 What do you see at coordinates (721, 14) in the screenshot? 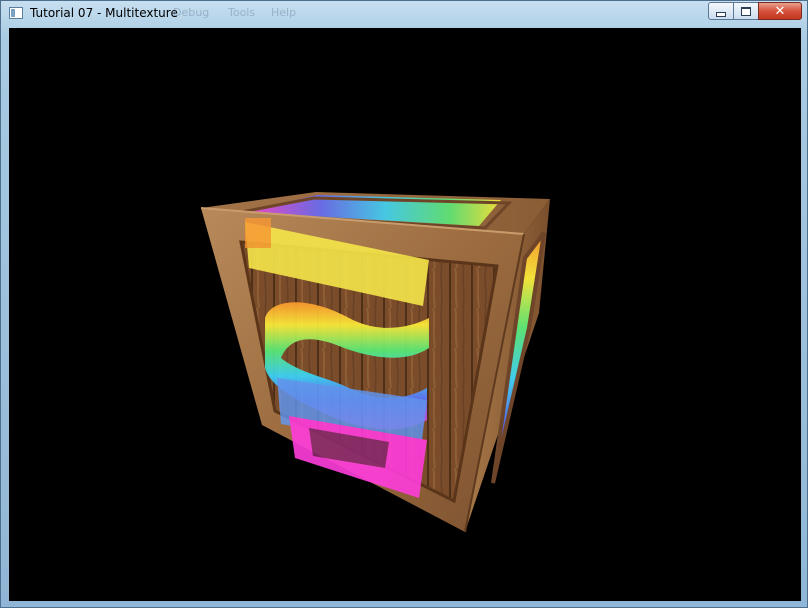
I see `minimize-icon` at bounding box center [721, 14].